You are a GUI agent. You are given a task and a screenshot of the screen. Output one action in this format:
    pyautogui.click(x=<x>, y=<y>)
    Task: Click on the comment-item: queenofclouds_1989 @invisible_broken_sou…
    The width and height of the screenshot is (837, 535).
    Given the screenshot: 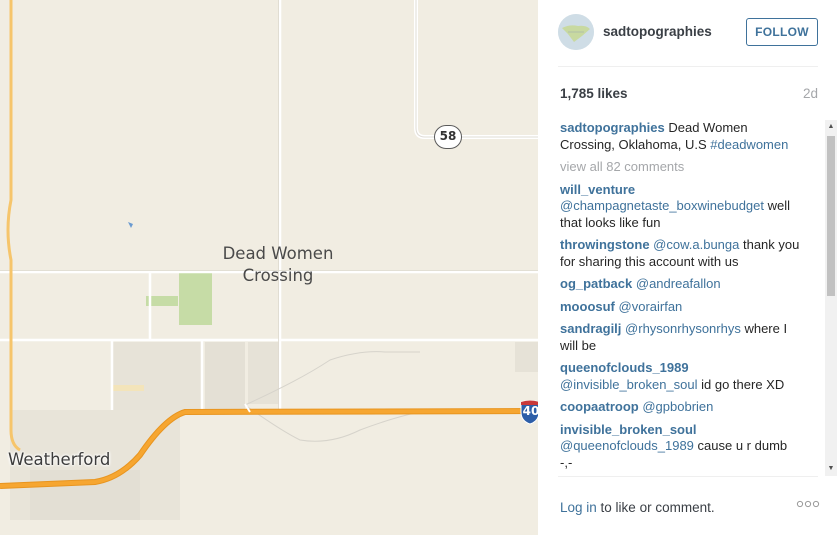 What is the action you would take?
    pyautogui.click(x=680, y=376)
    